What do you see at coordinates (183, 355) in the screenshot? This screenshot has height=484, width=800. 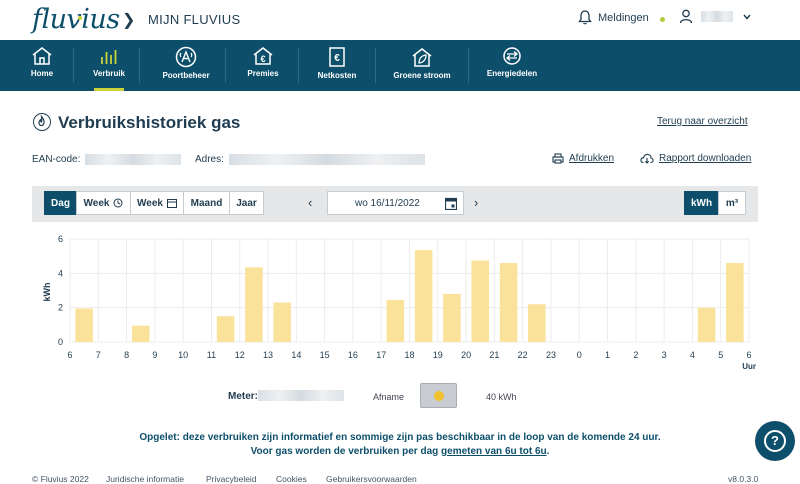 I see `x-tick-label: 10` at bounding box center [183, 355].